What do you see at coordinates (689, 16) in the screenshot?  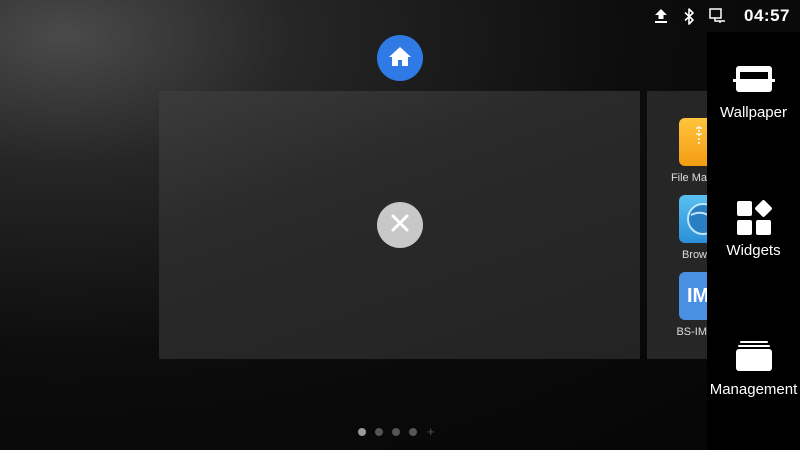 I see `bluetooth-icon` at bounding box center [689, 16].